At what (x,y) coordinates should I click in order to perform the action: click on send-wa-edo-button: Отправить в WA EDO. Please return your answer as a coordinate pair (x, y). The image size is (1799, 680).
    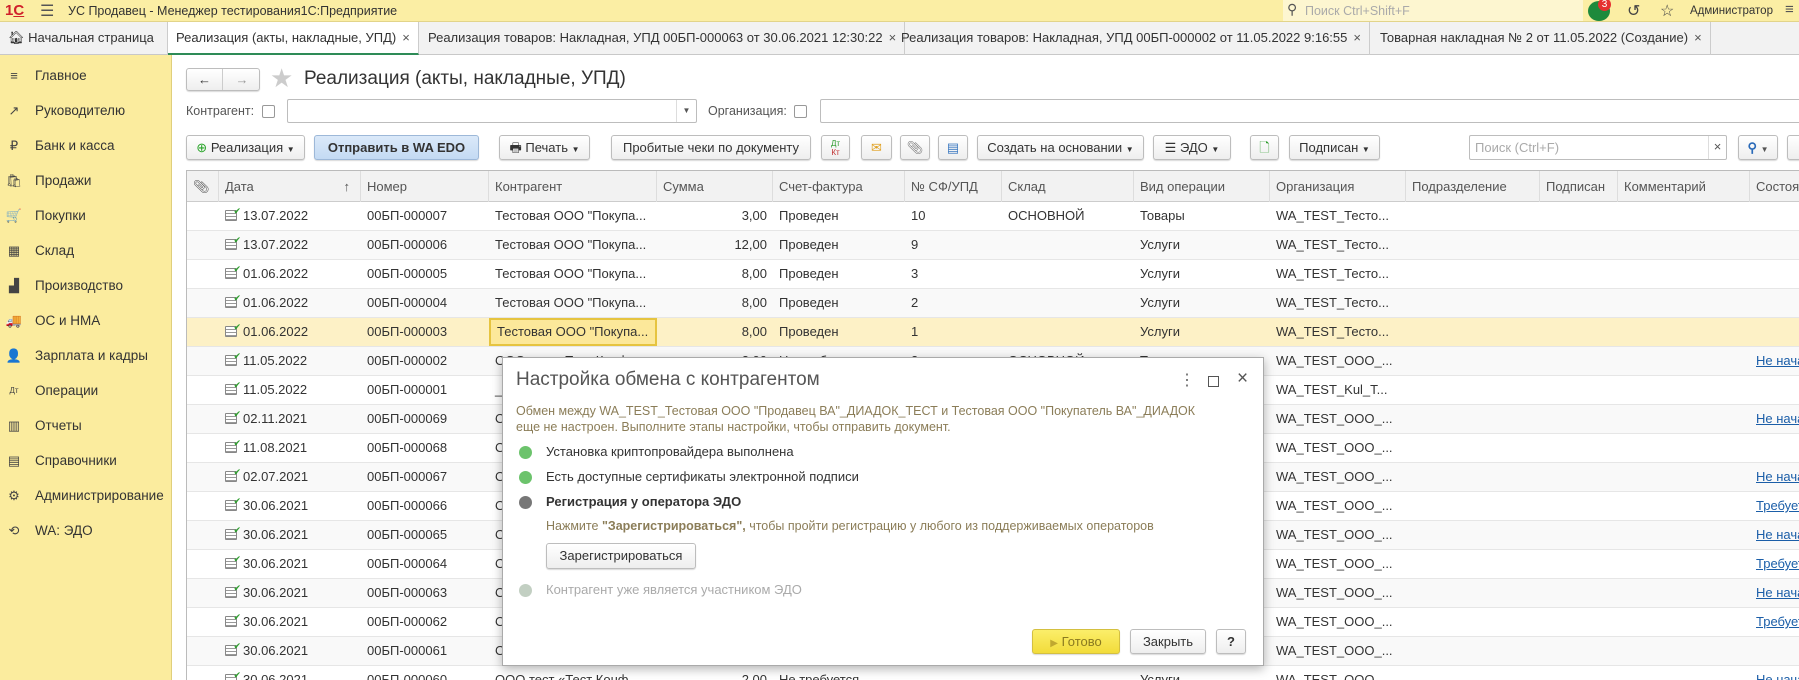
    Looking at the image, I should click on (396, 147).